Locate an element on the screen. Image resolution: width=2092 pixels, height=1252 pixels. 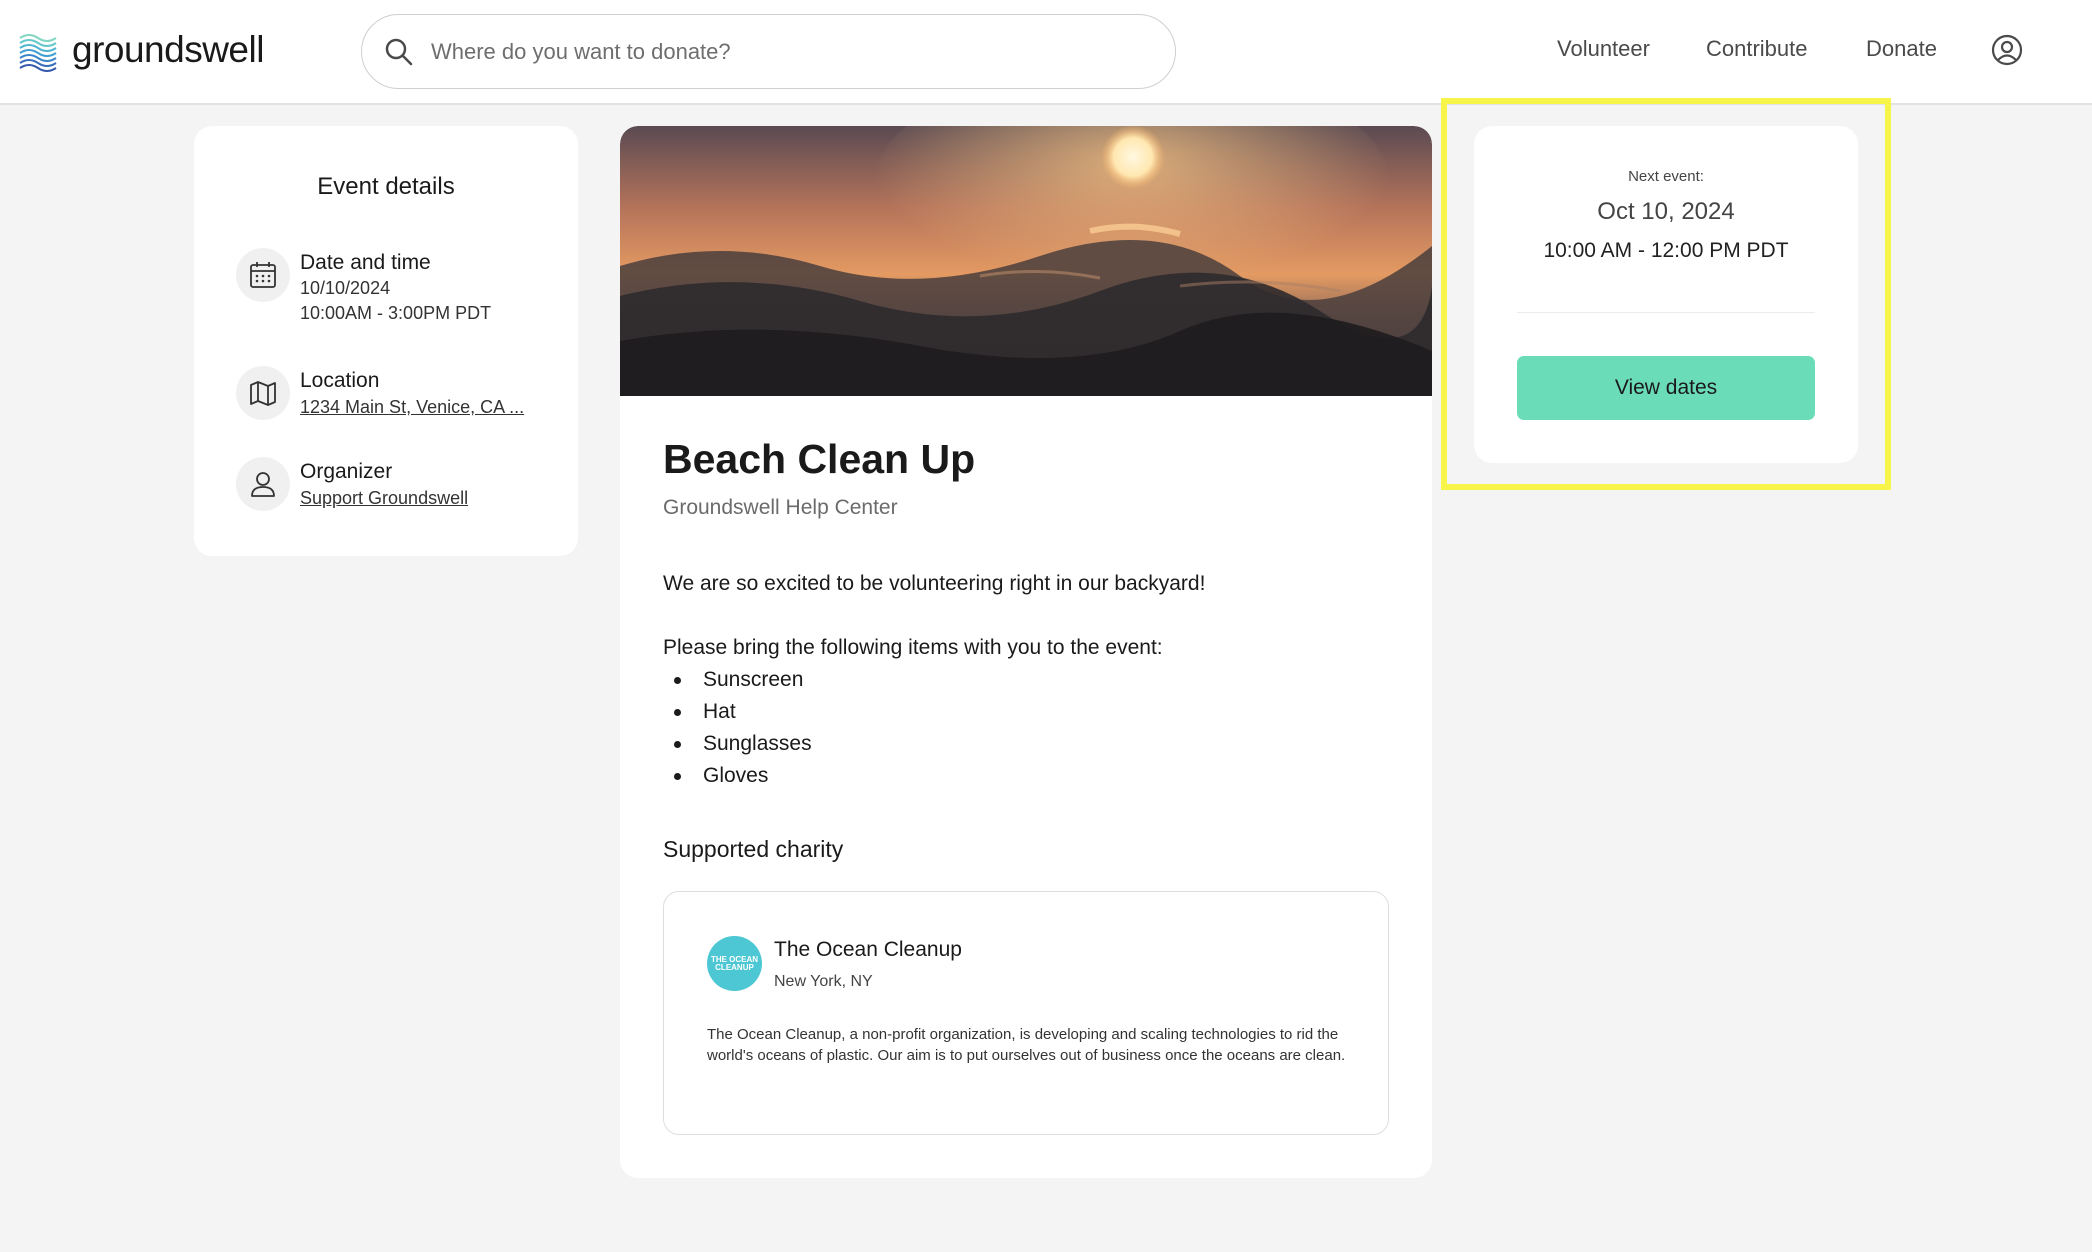
logo-text: groundswell is located at coordinates (168, 49).